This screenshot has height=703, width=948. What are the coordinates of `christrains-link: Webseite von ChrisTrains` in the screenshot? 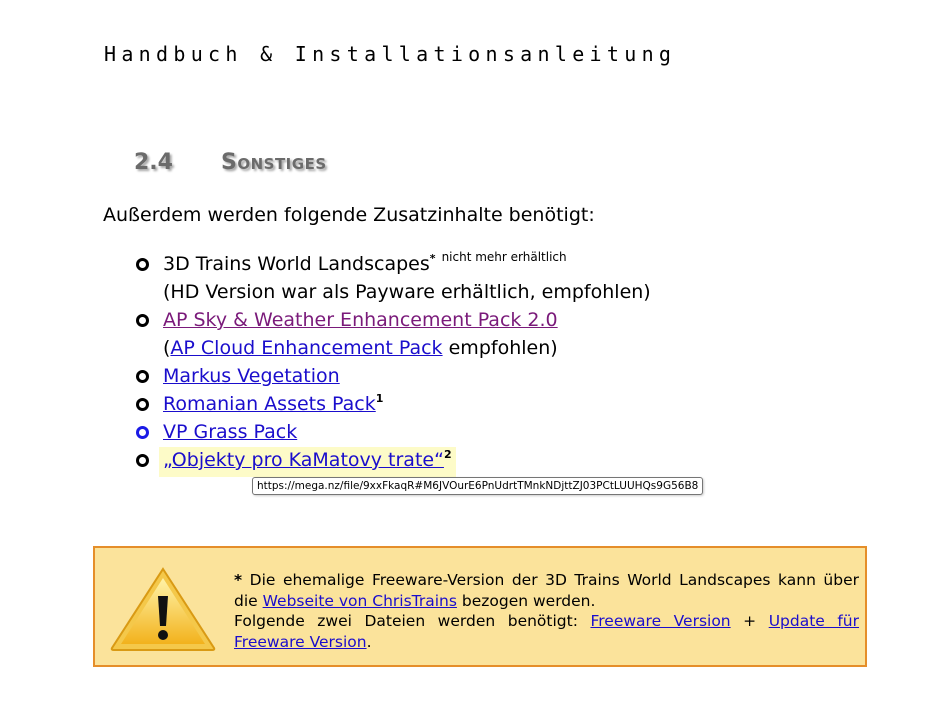 It's located at (360, 601).